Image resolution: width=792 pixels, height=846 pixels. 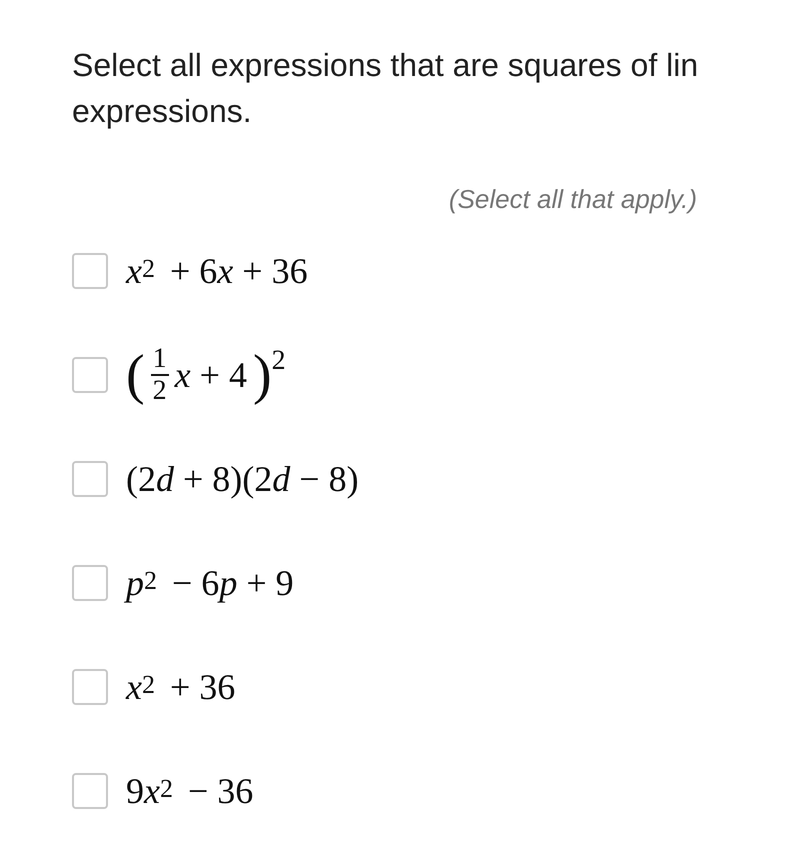 What do you see at coordinates (210, 375) in the screenshot?
I see `math-expression: x + 4` at bounding box center [210, 375].